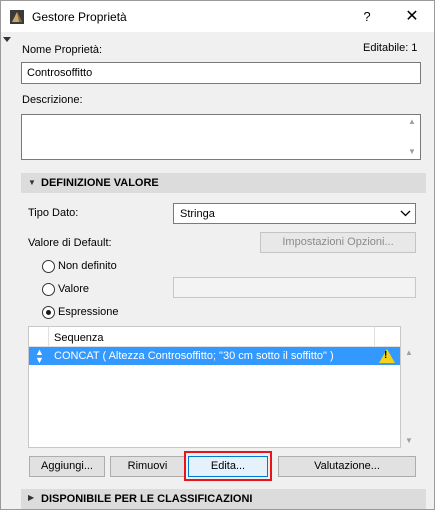  What do you see at coordinates (48, 312) in the screenshot?
I see `radio-expression` at bounding box center [48, 312].